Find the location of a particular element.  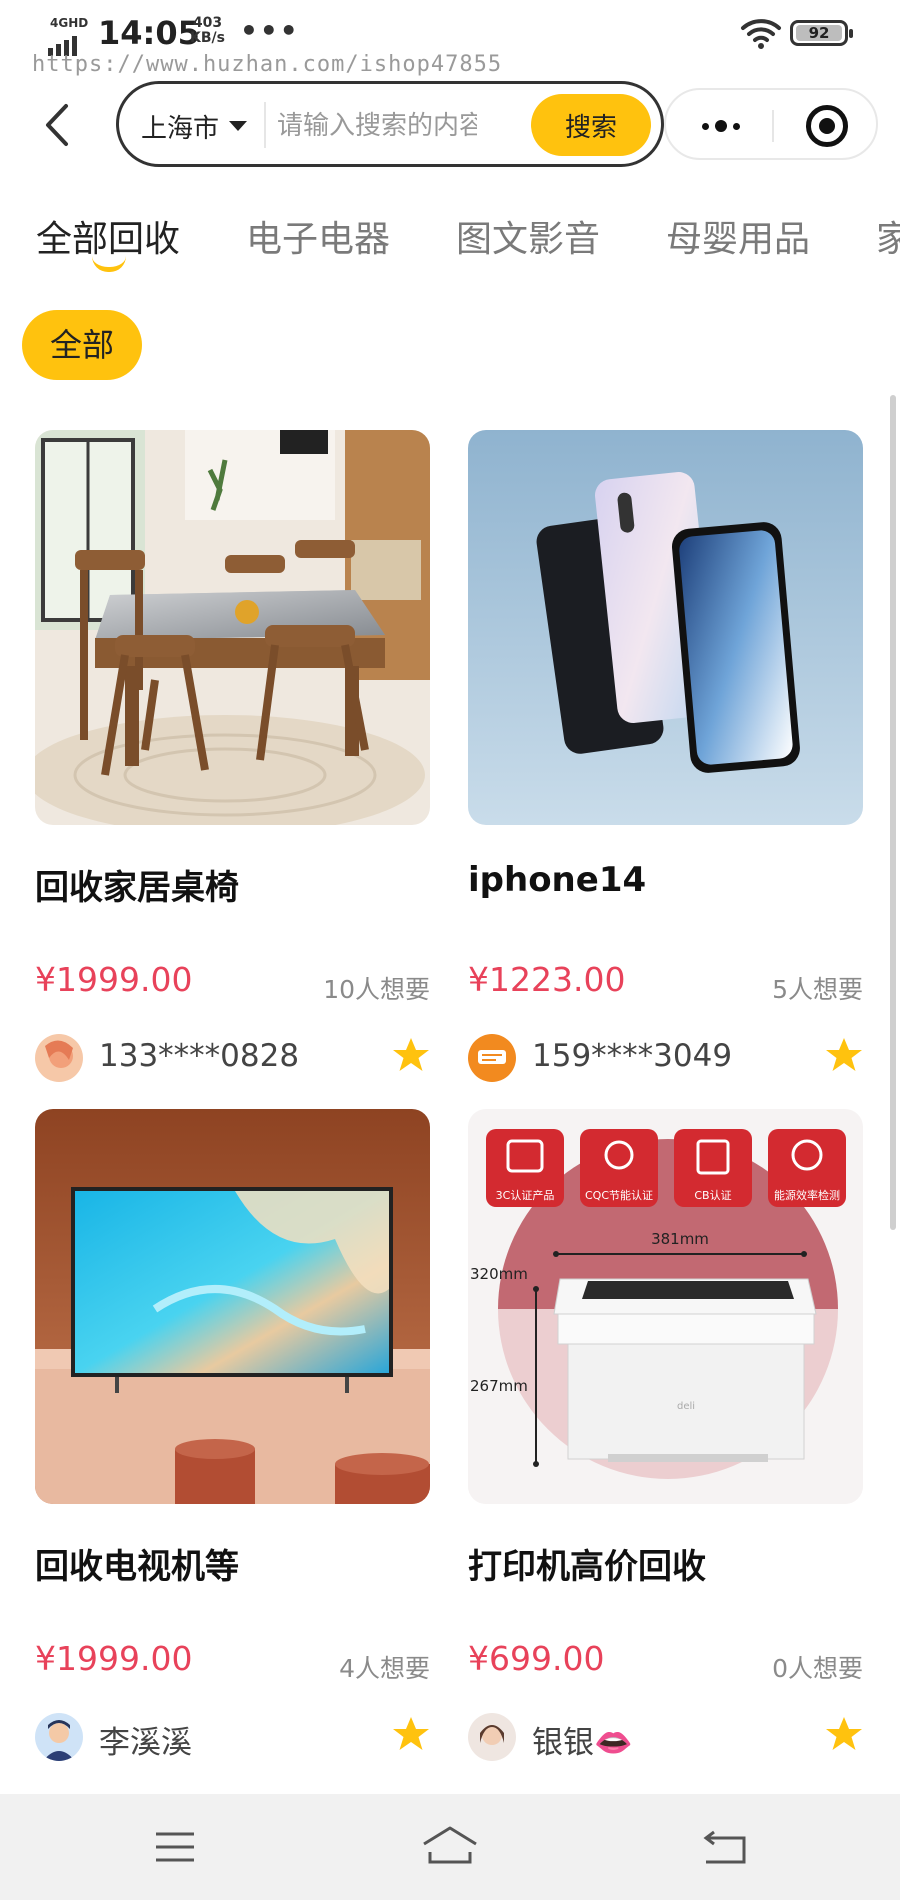

system-navigation-bar is located at coordinates (450, 1847).